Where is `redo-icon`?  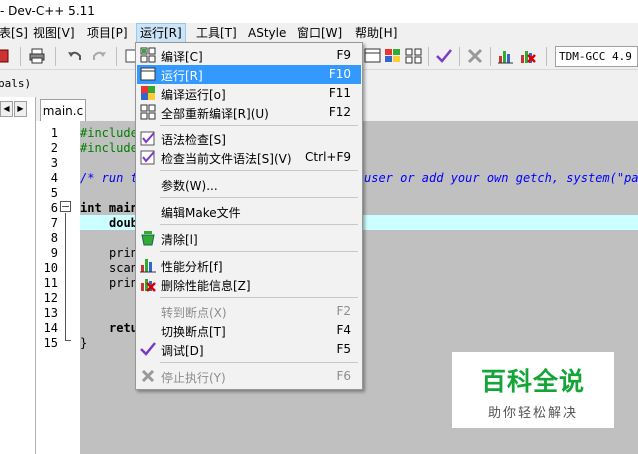
redo-icon is located at coordinates (99, 56).